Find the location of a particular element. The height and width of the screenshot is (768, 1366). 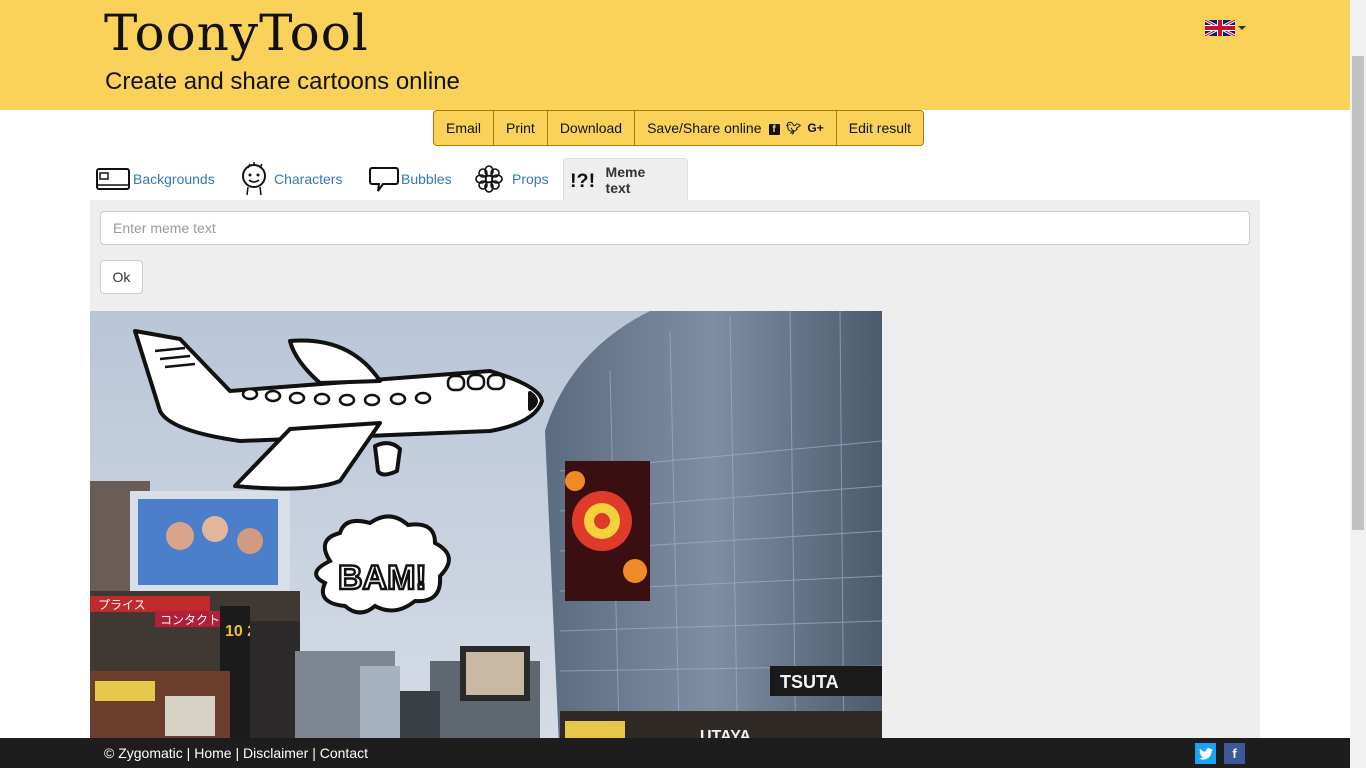

save-share-label: Save/Share online is located at coordinates (704, 128).